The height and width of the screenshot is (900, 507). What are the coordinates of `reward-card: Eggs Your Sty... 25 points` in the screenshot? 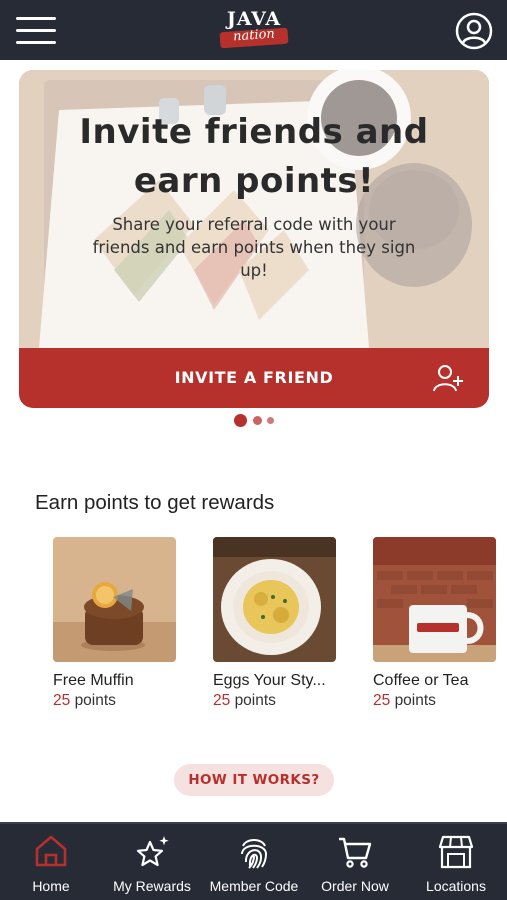 It's located at (275, 624).